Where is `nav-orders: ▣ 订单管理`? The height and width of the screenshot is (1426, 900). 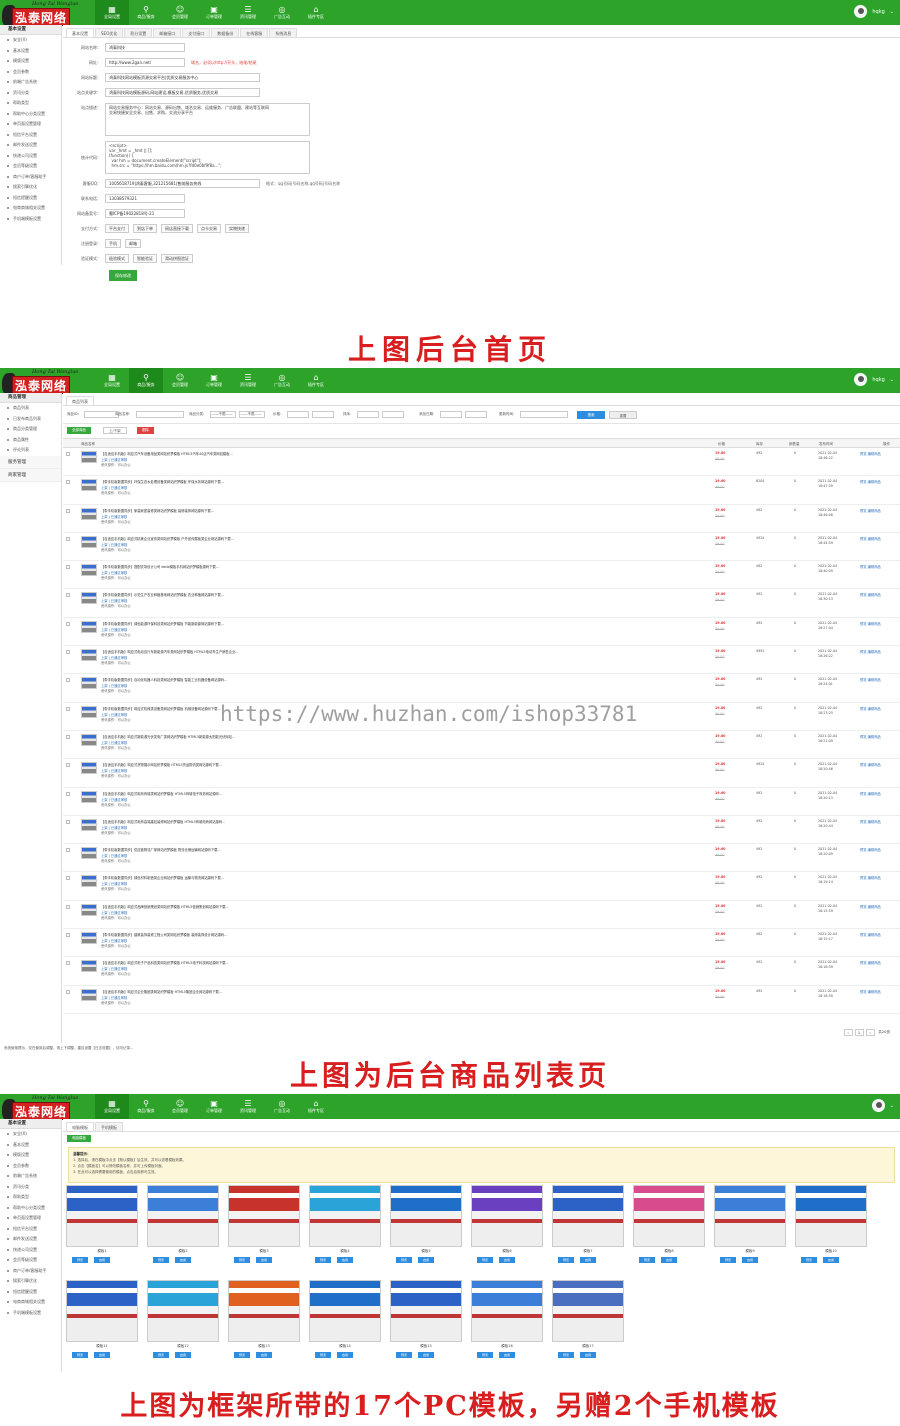
nav-orders: ▣ 订单管理 is located at coordinates (214, 12).